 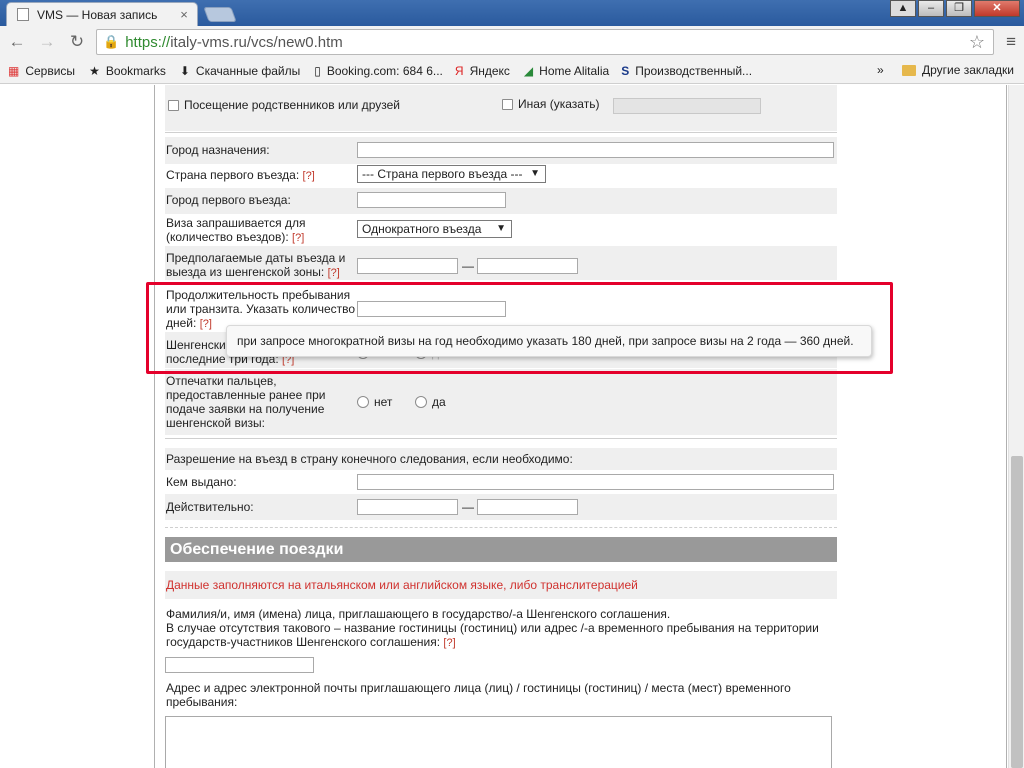 What do you see at coordinates (430, 402) in the screenshot?
I see `fingerprints-yes-option: да` at bounding box center [430, 402].